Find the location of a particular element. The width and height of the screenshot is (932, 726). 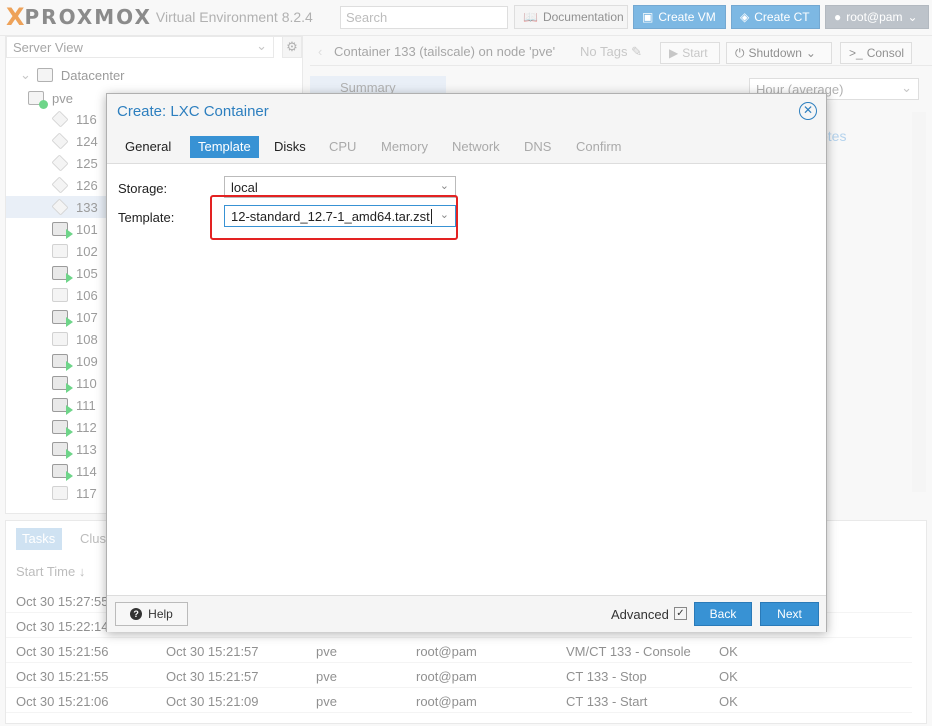

tab-template: Template is located at coordinates (224, 147).